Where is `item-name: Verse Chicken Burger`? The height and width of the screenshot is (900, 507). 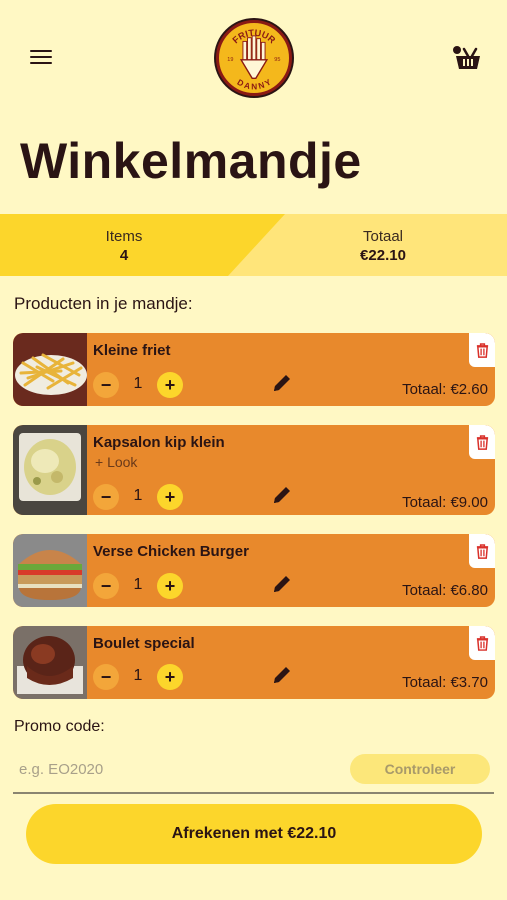
item-name: Verse Chicken Burger is located at coordinates (171, 551).